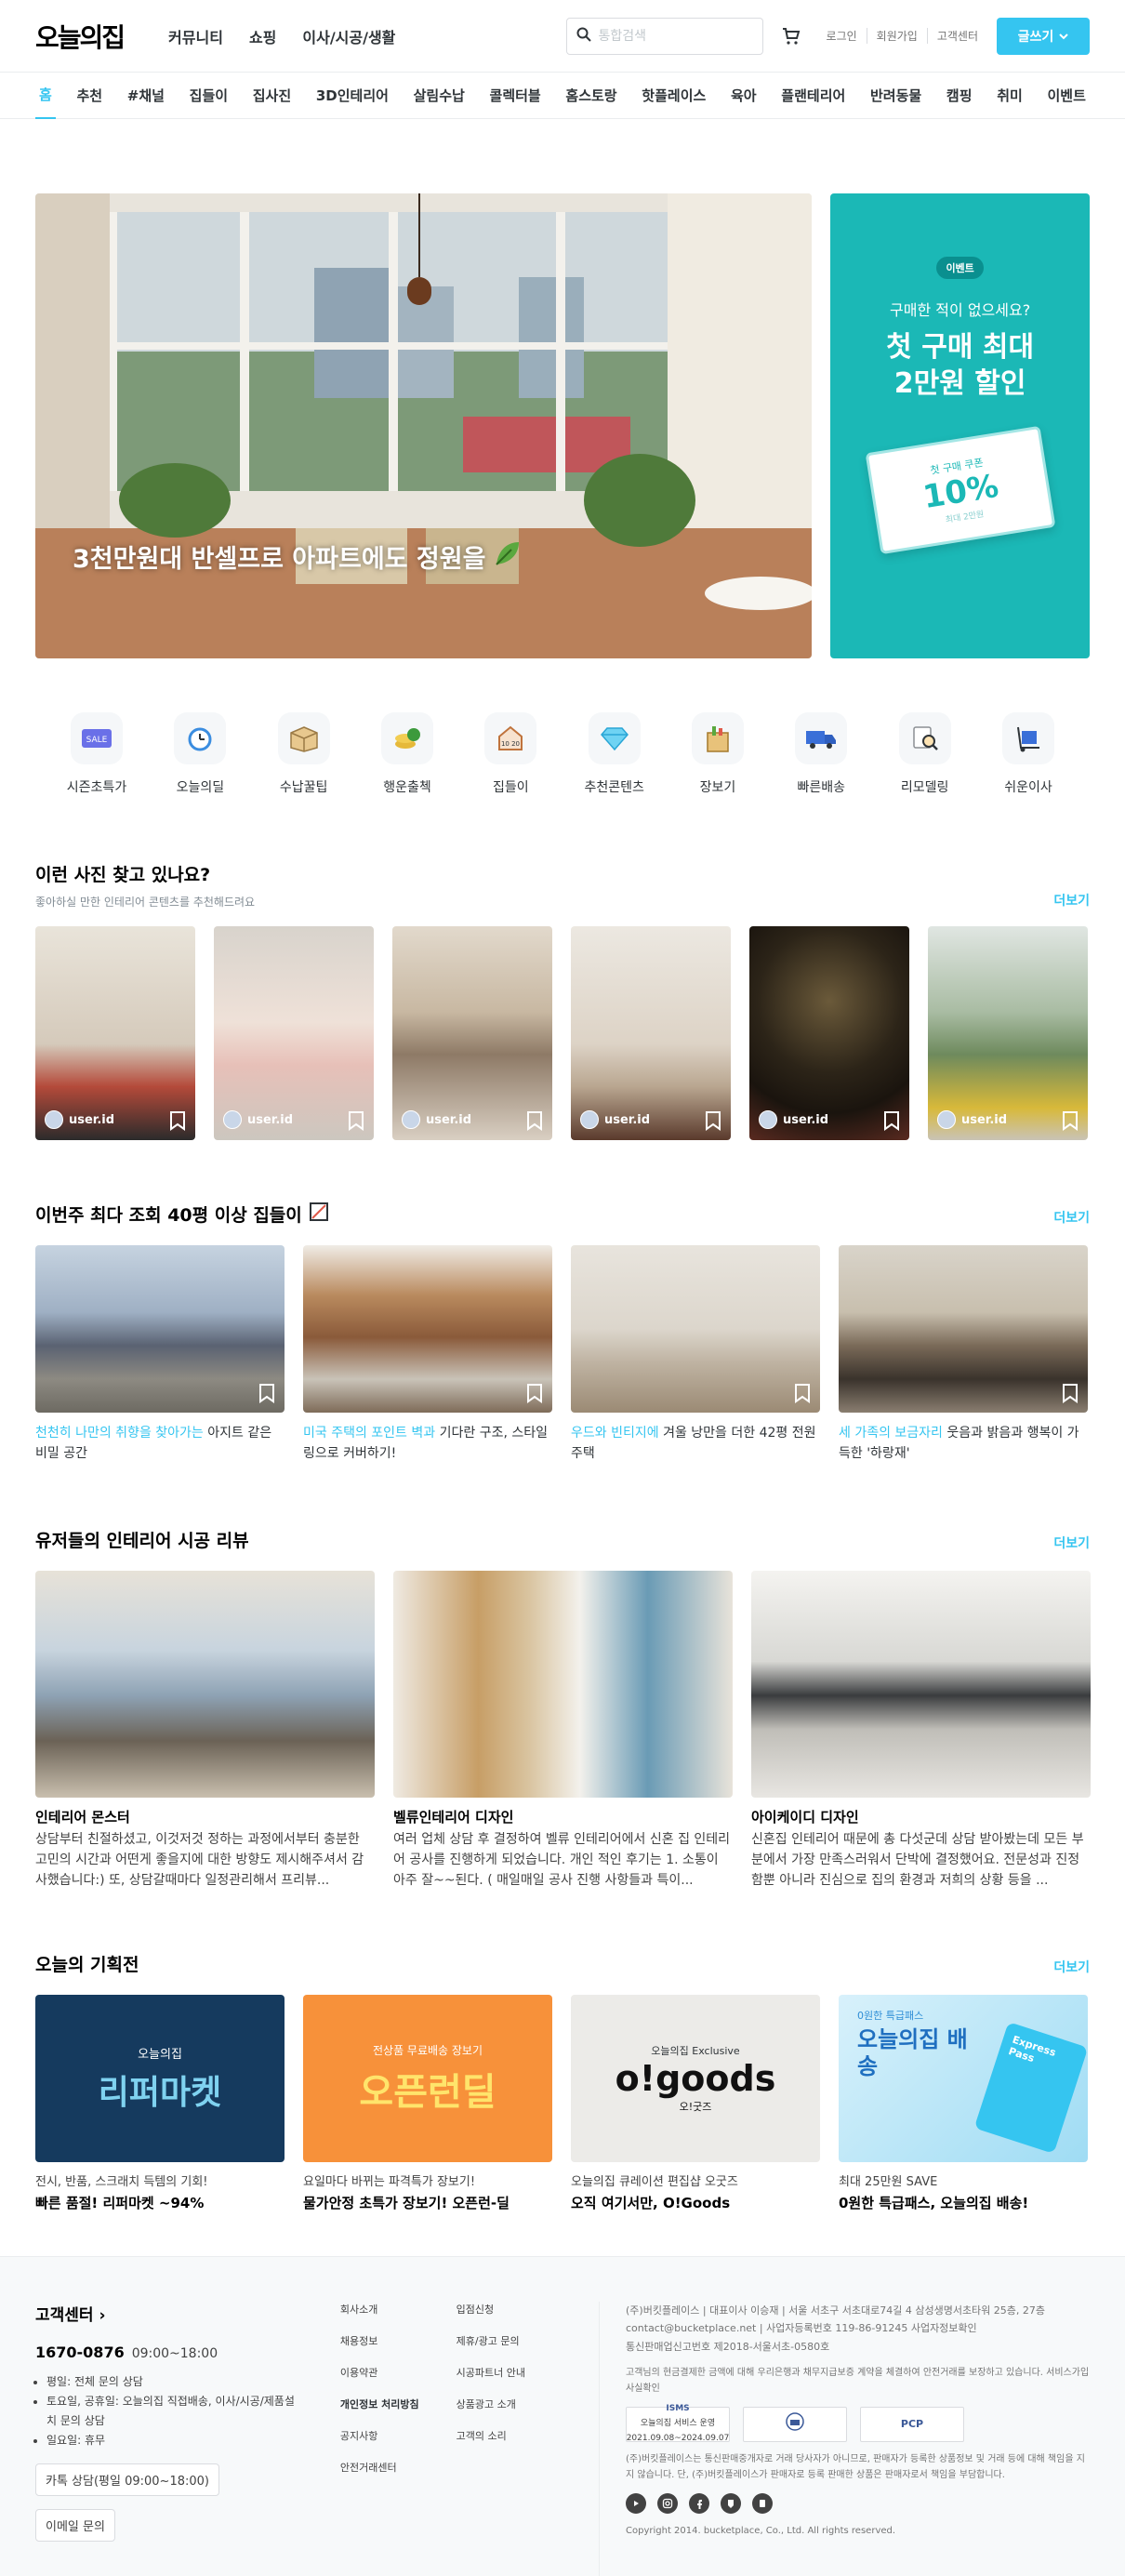 Image resolution: width=1125 pixels, height=2576 pixels. Describe the element at coordinates (491, 2372) in the screenshot. I see `footer-link: 시공파트너 안내` at that location.